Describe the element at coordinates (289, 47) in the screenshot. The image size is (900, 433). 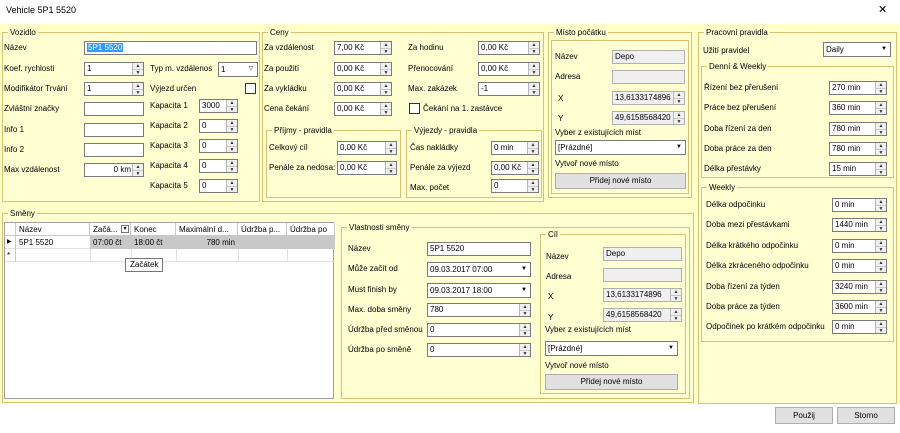
I see `za-vzdalenost-label: Za vzdálenost` at that location.